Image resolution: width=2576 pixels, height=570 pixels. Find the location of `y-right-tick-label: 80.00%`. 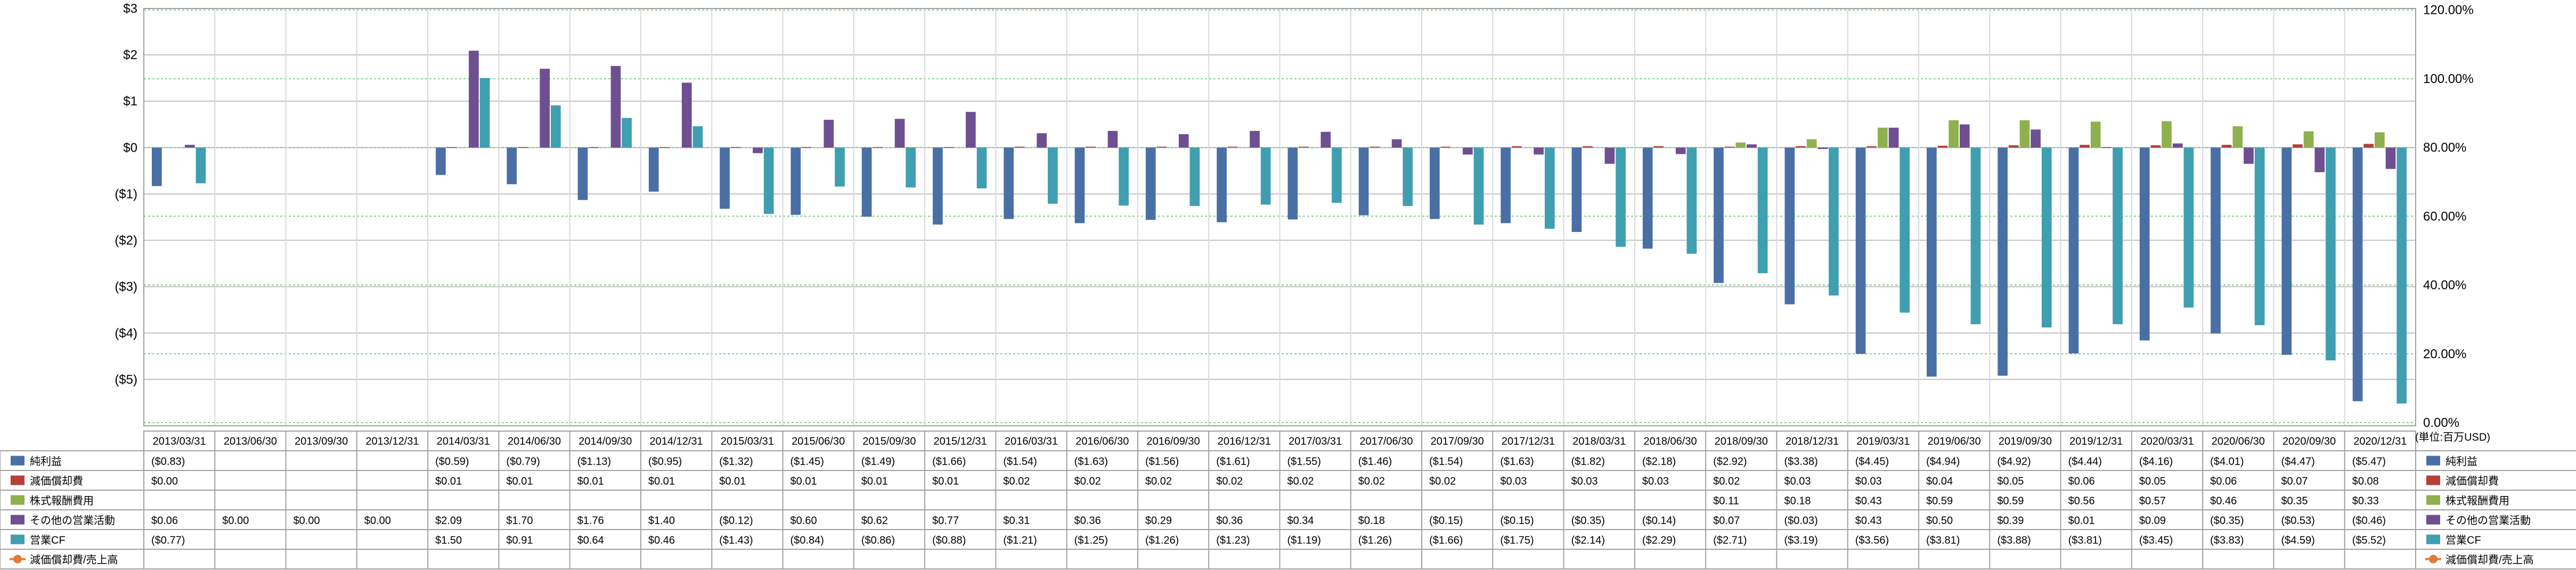

y-right-tick-label: 80.00% is located at coordinates (2445, 148).